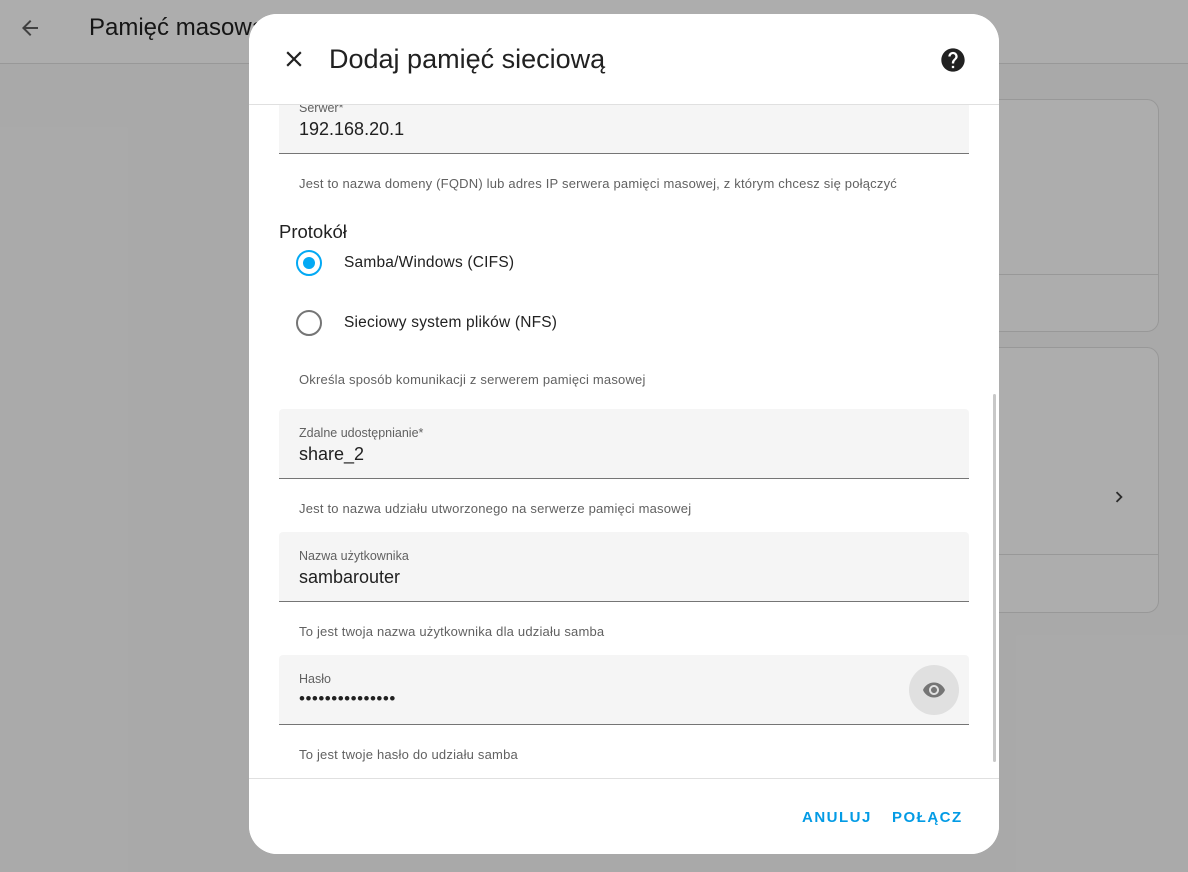 The height and width of the screenshot is (872, 1188). Describe the element at coordinates (309, 263) in the screenshot. I see `radio-button-checked` at that location.